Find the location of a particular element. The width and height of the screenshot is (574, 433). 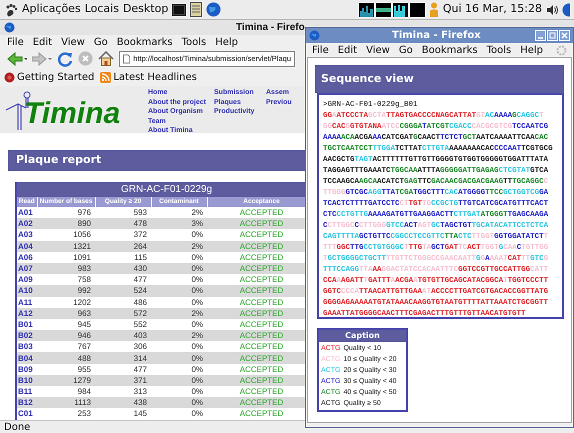

read-link: B12 is located at coordinates (26, 402).